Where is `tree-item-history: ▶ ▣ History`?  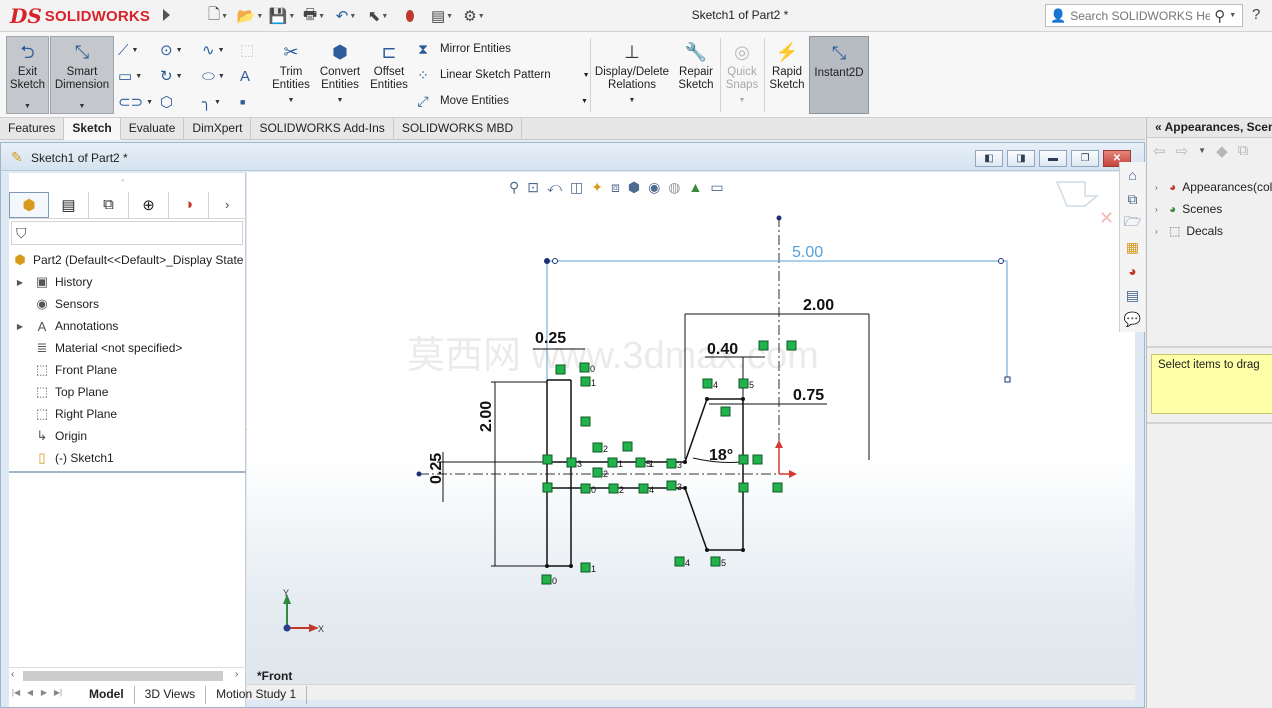
tree-item-history: ▶ ▣ History is located at coordinates (127, 282).